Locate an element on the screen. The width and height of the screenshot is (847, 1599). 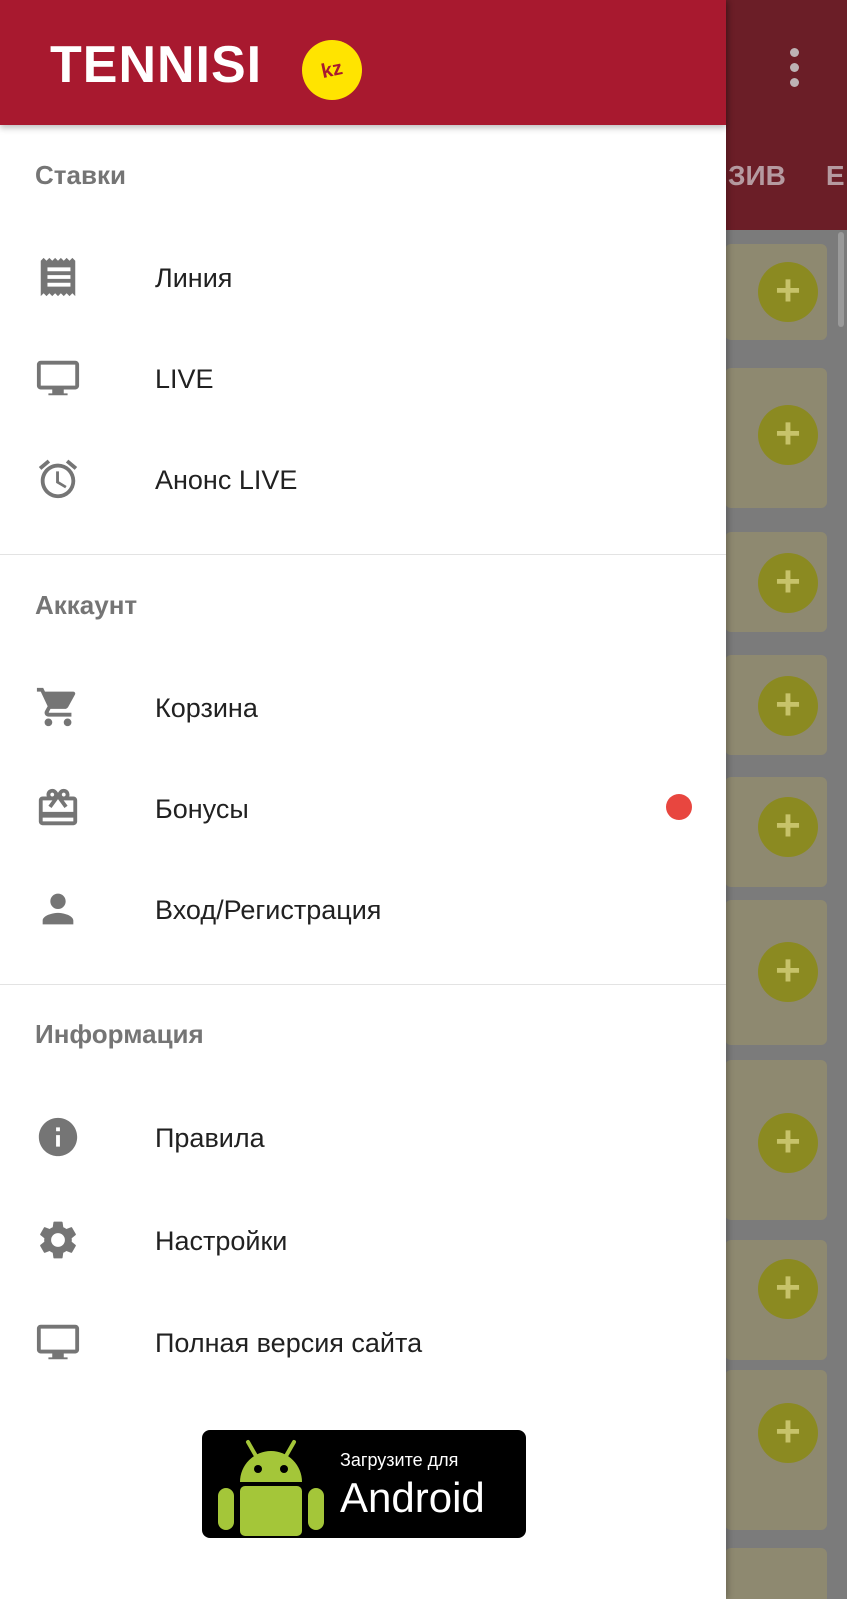
menu-item-label: Полная версия сайта is located at coordinates (289, 1343).